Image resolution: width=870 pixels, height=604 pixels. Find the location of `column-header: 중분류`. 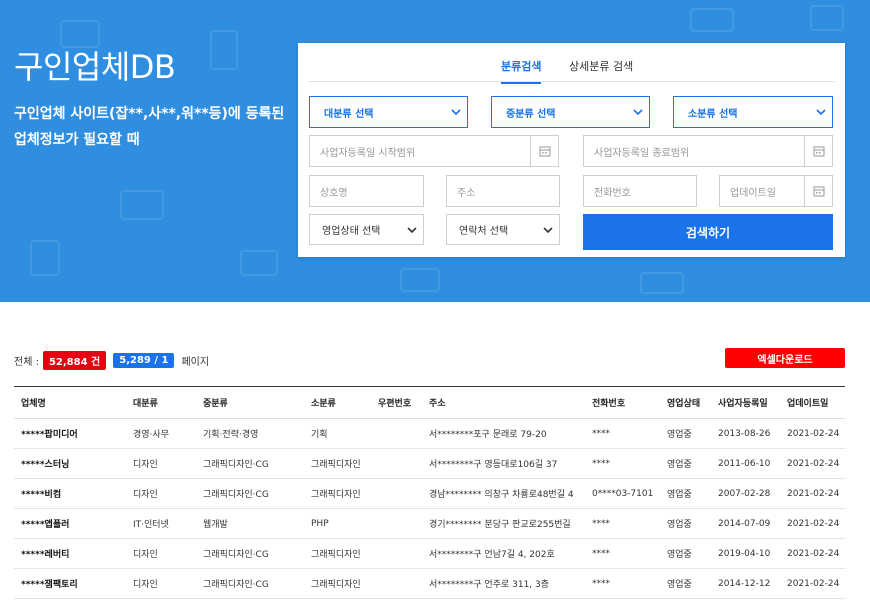

column-header: 중분류 is located at coordinates (250, 402).